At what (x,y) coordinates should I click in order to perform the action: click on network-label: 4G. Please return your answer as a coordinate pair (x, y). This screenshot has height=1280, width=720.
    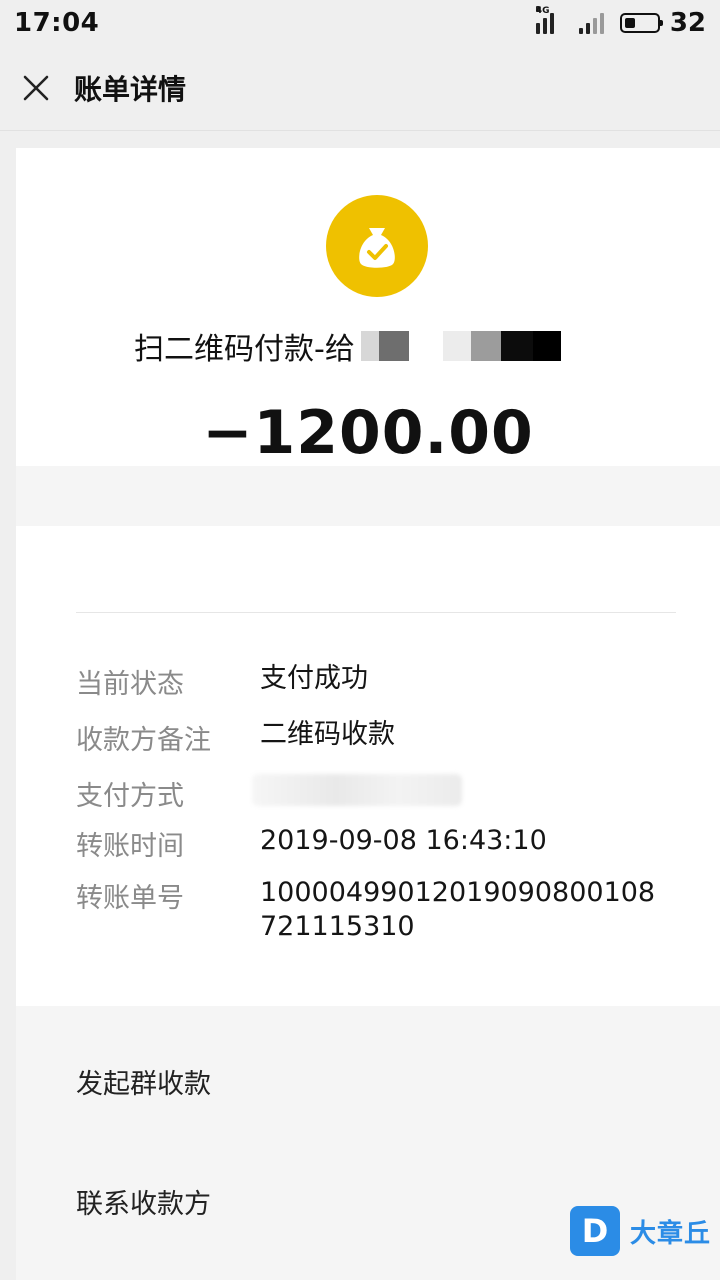
    Looking at the image, I should click on (542, 11).